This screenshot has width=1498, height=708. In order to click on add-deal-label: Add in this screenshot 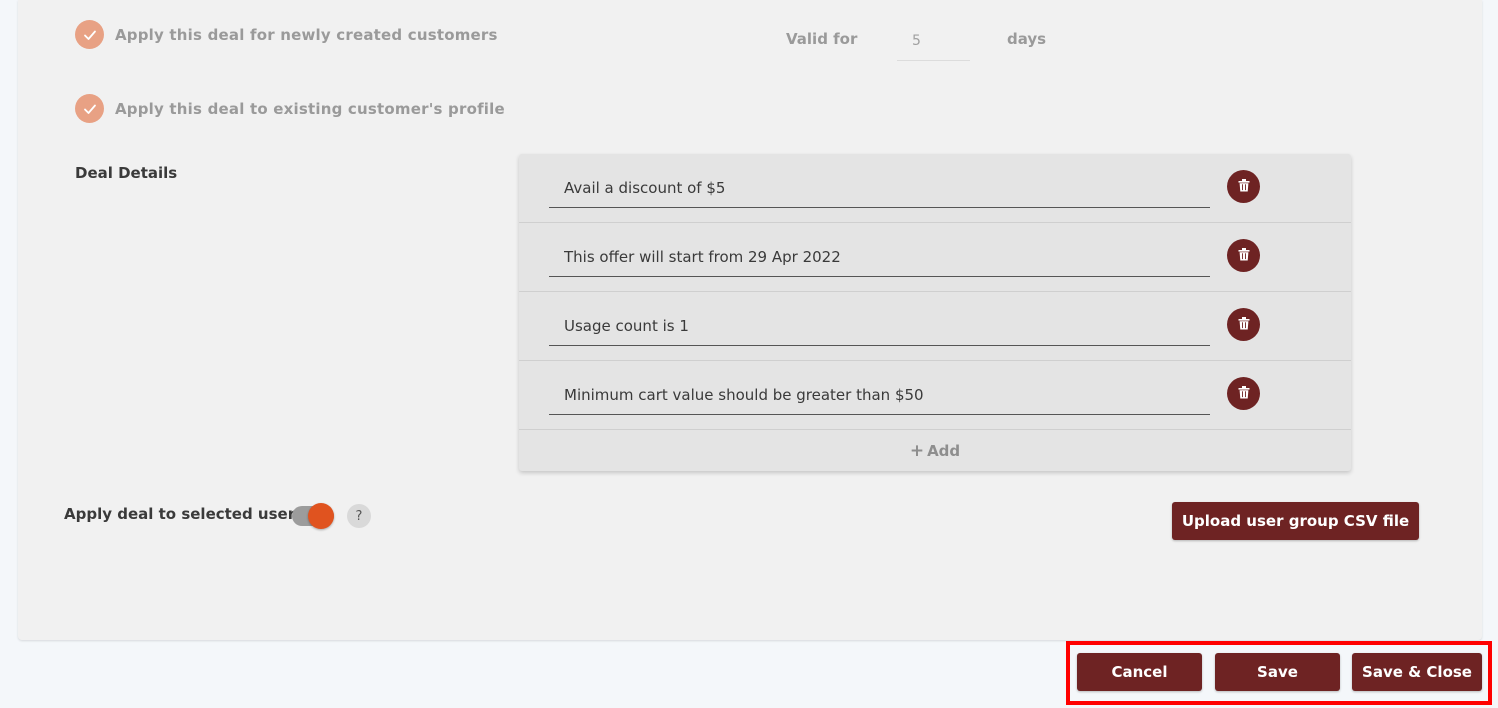, I will do `click(944, 450)`.